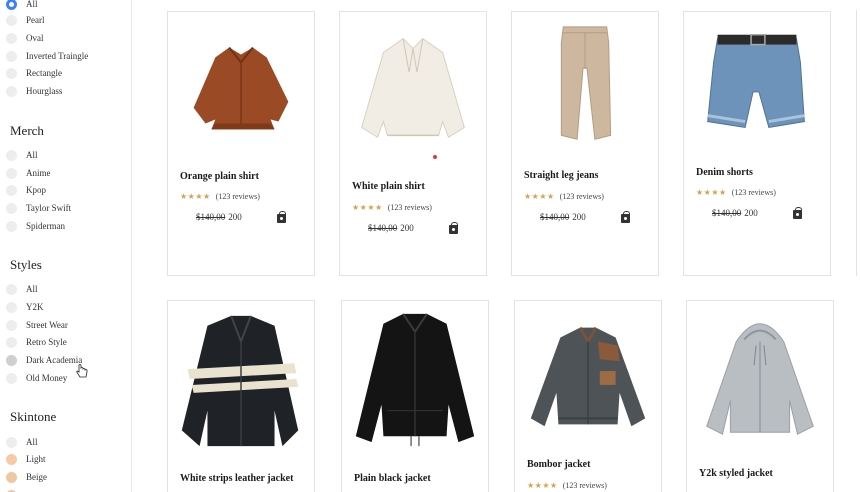 This screenshot has height=492, width=860. Describe the element at coordinates (756, 81) in the screenshot. I see `denim-shorts-image` at that location.